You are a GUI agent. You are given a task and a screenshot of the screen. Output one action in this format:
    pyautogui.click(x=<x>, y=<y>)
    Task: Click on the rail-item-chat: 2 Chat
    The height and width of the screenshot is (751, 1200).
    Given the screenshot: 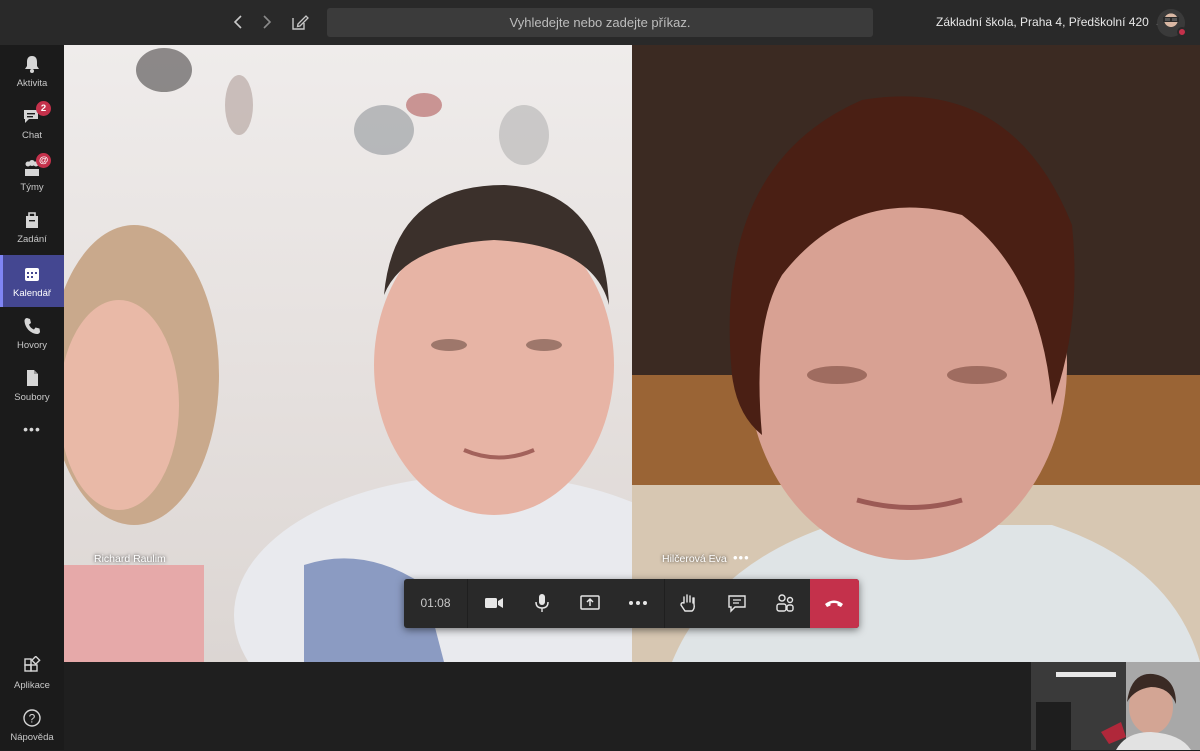 What is the action you would take?
    pyautogui.click(x=32, y=123)
    